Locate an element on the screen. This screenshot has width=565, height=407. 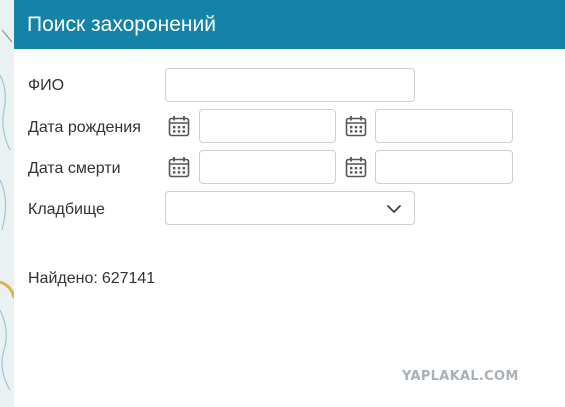
fio-input is located at coordinates (290, 85).